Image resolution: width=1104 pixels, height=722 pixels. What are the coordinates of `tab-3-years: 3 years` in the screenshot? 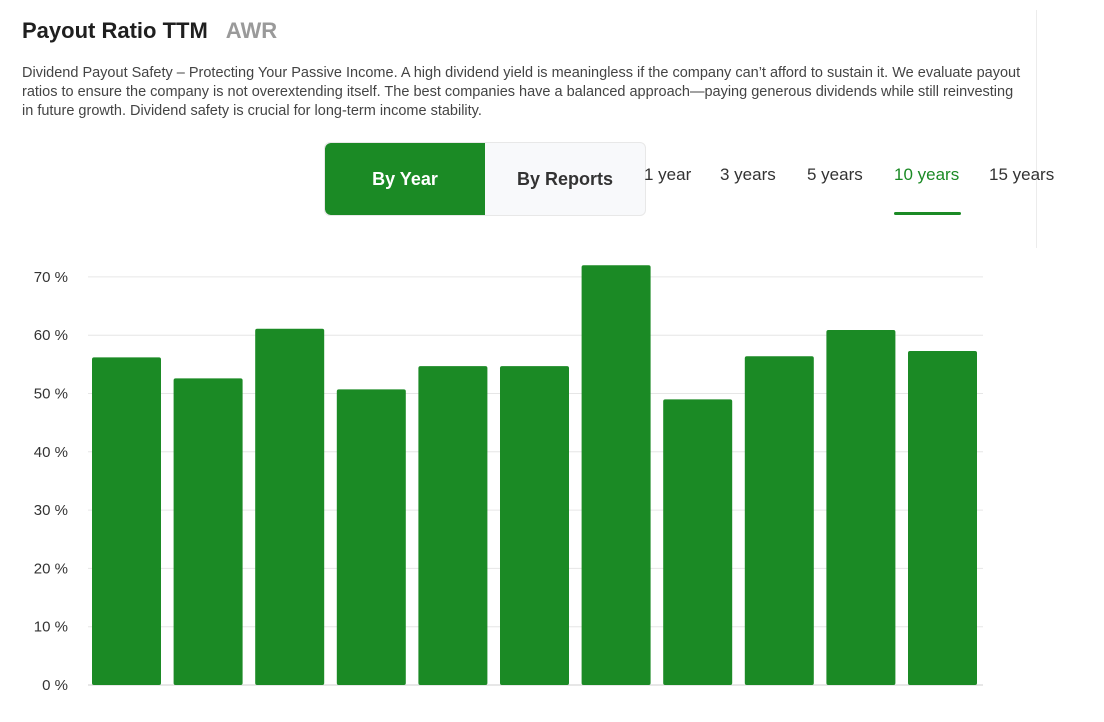 It's located at (748, 175).